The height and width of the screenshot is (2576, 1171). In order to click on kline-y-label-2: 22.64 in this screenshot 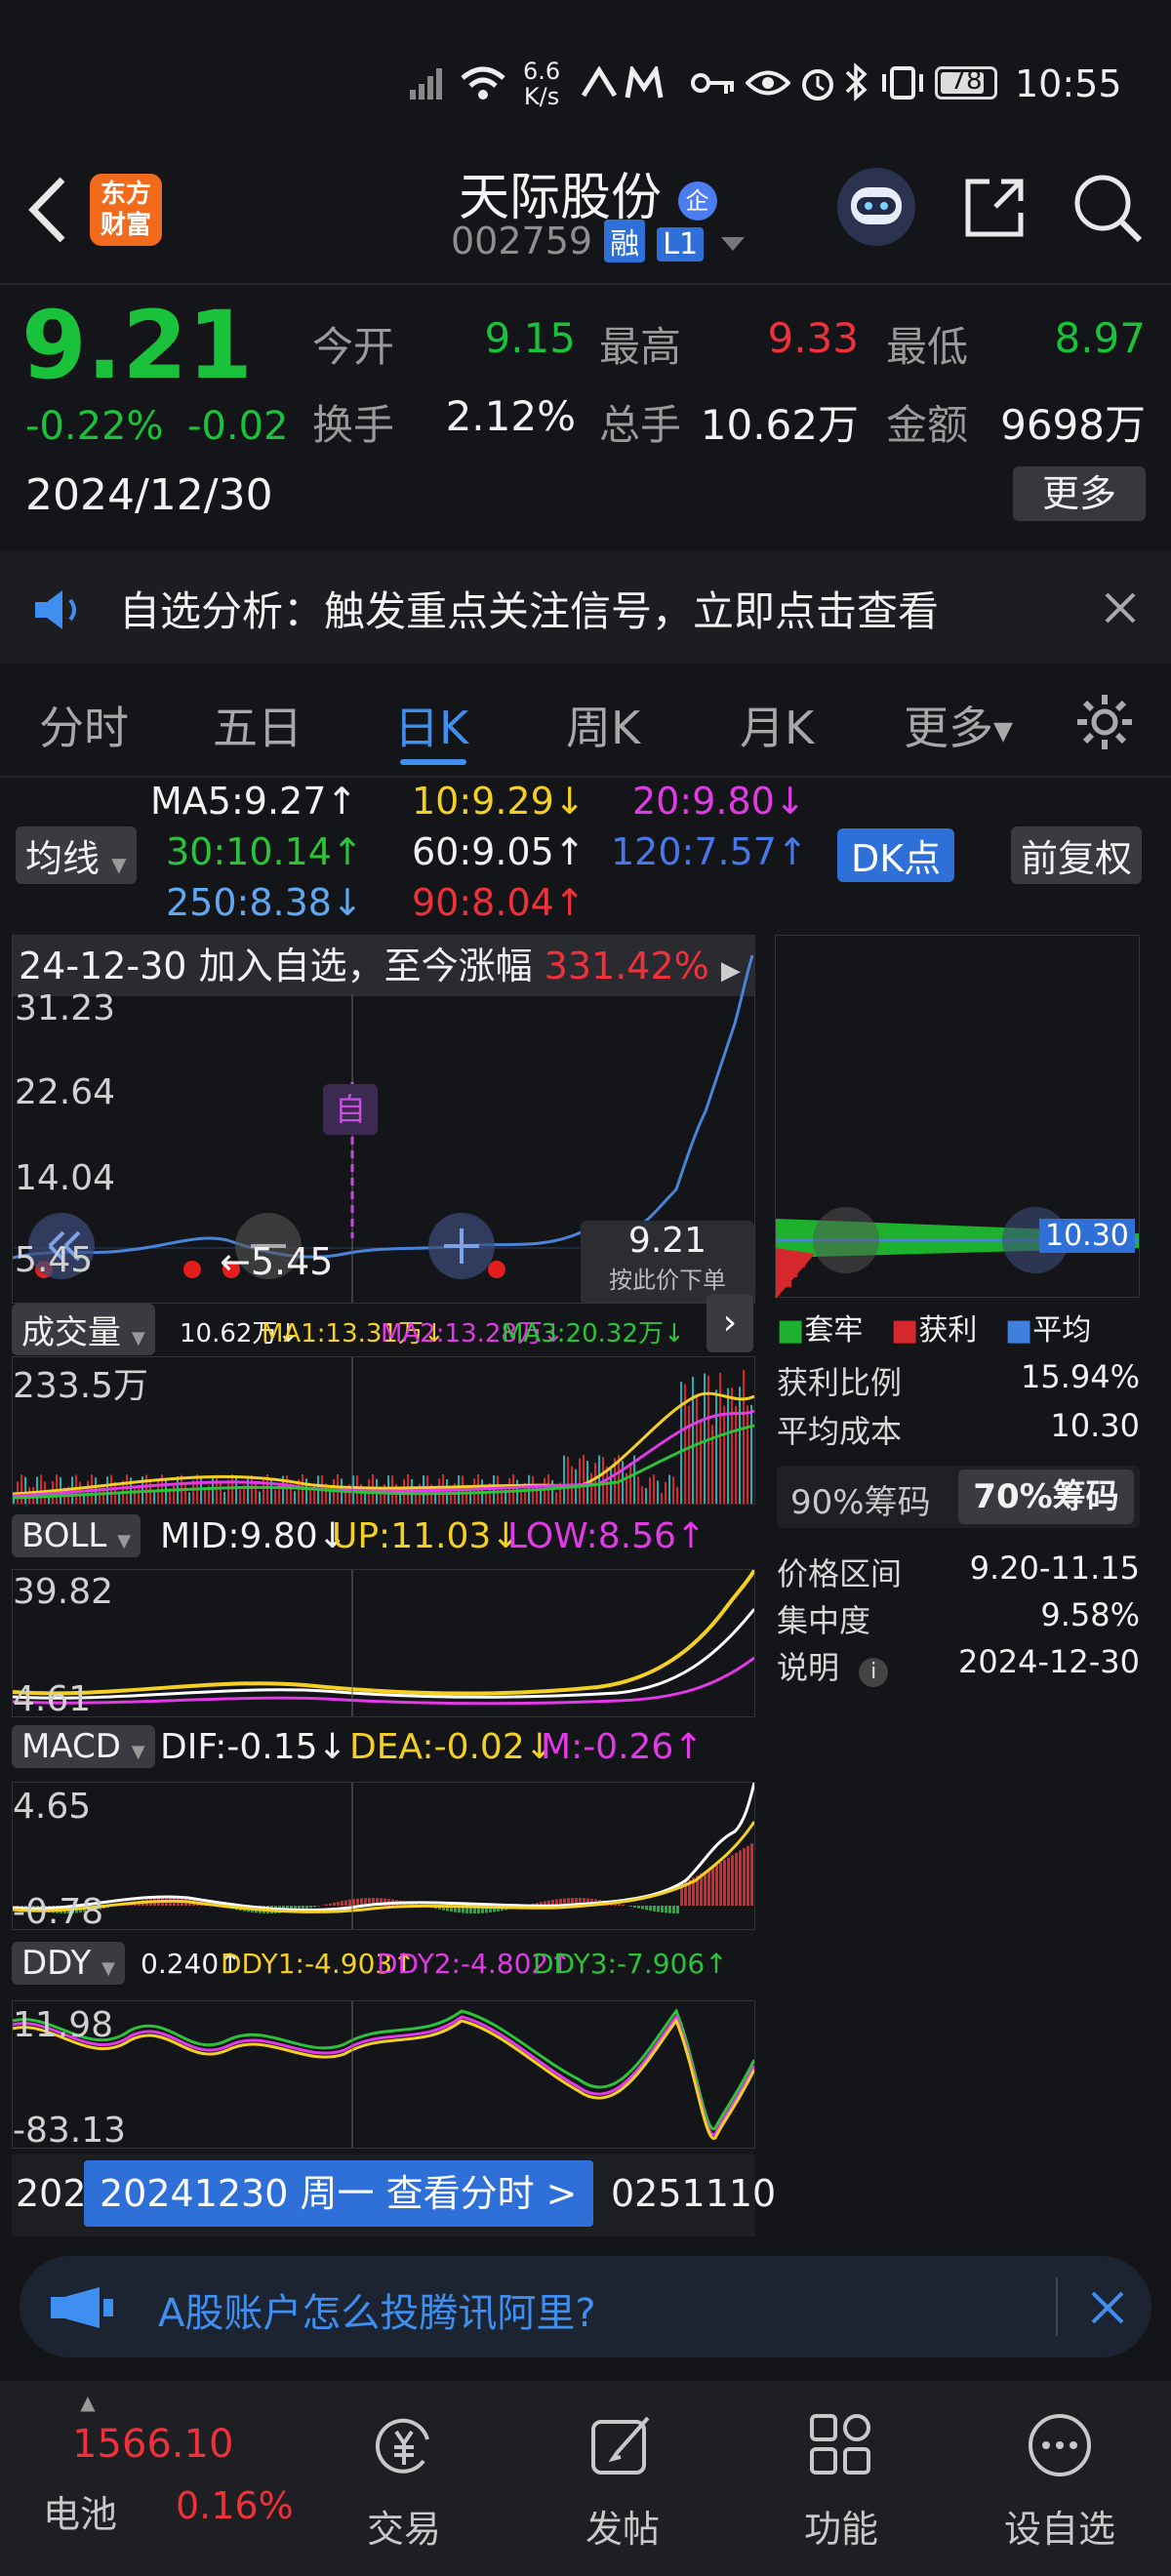, I will do `click(65, 1092)`.